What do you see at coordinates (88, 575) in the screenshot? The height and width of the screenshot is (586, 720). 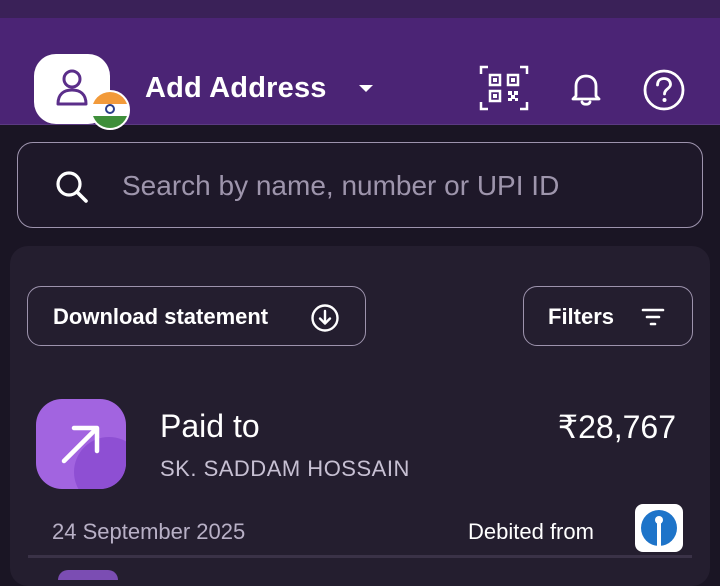 I see `next-transaction-icon` at bounding box center [88, 575].